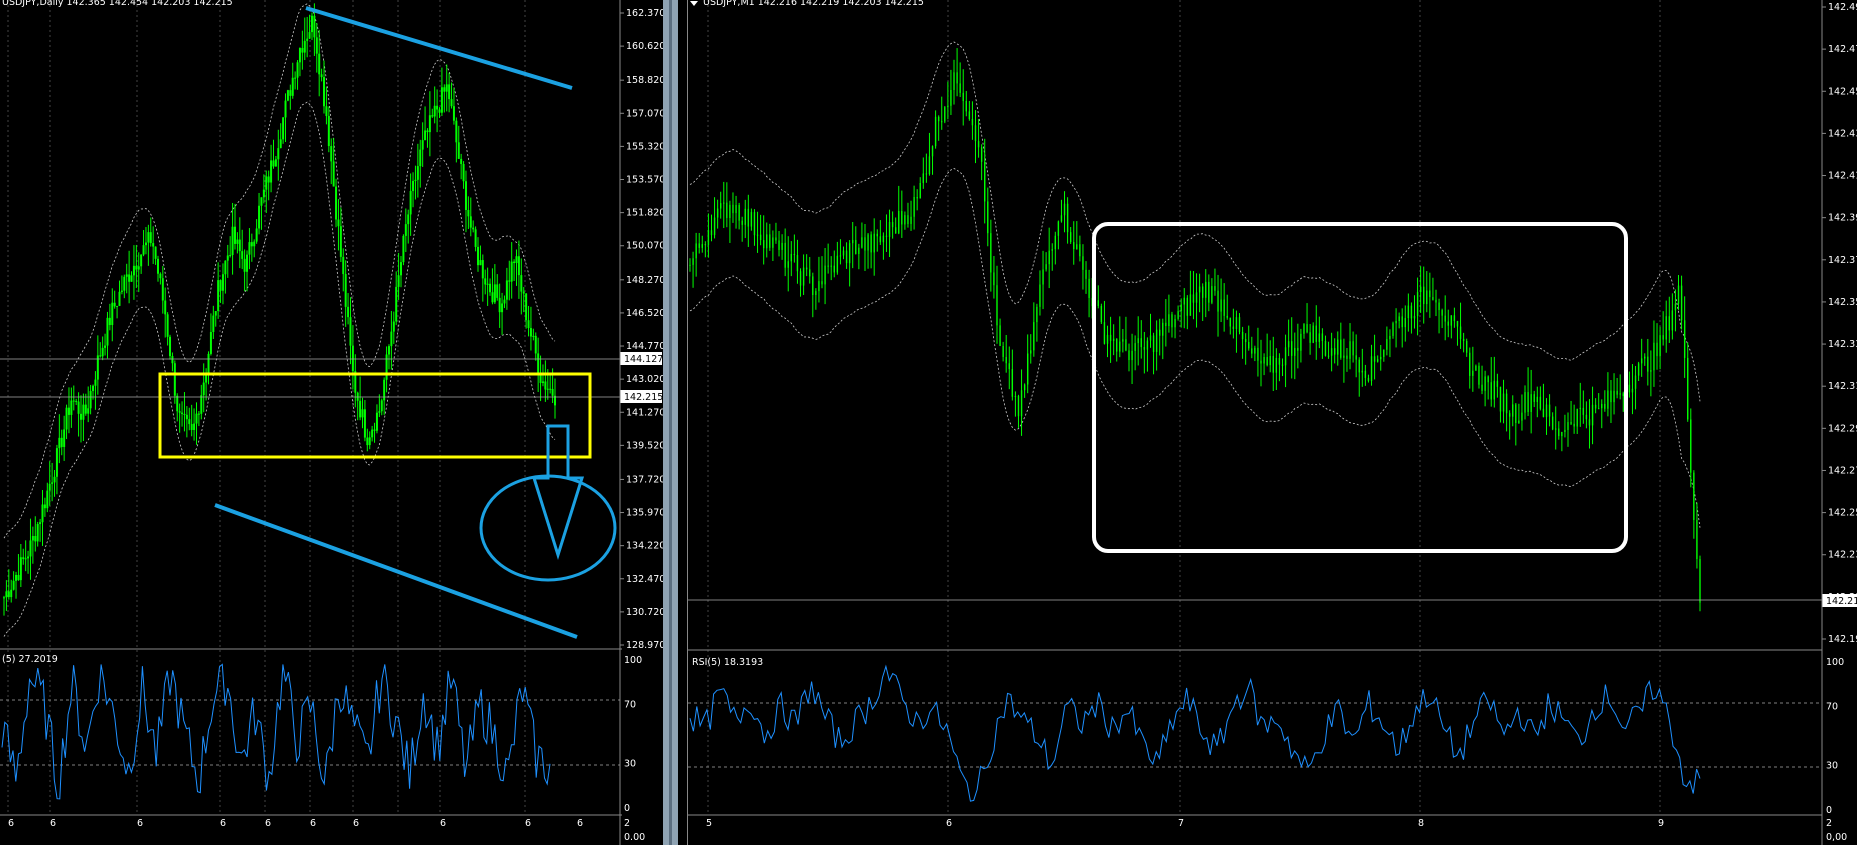 The height and width of the screenshot is (845, 1857). I want to click on left-rsi-line, so click(276, 731).